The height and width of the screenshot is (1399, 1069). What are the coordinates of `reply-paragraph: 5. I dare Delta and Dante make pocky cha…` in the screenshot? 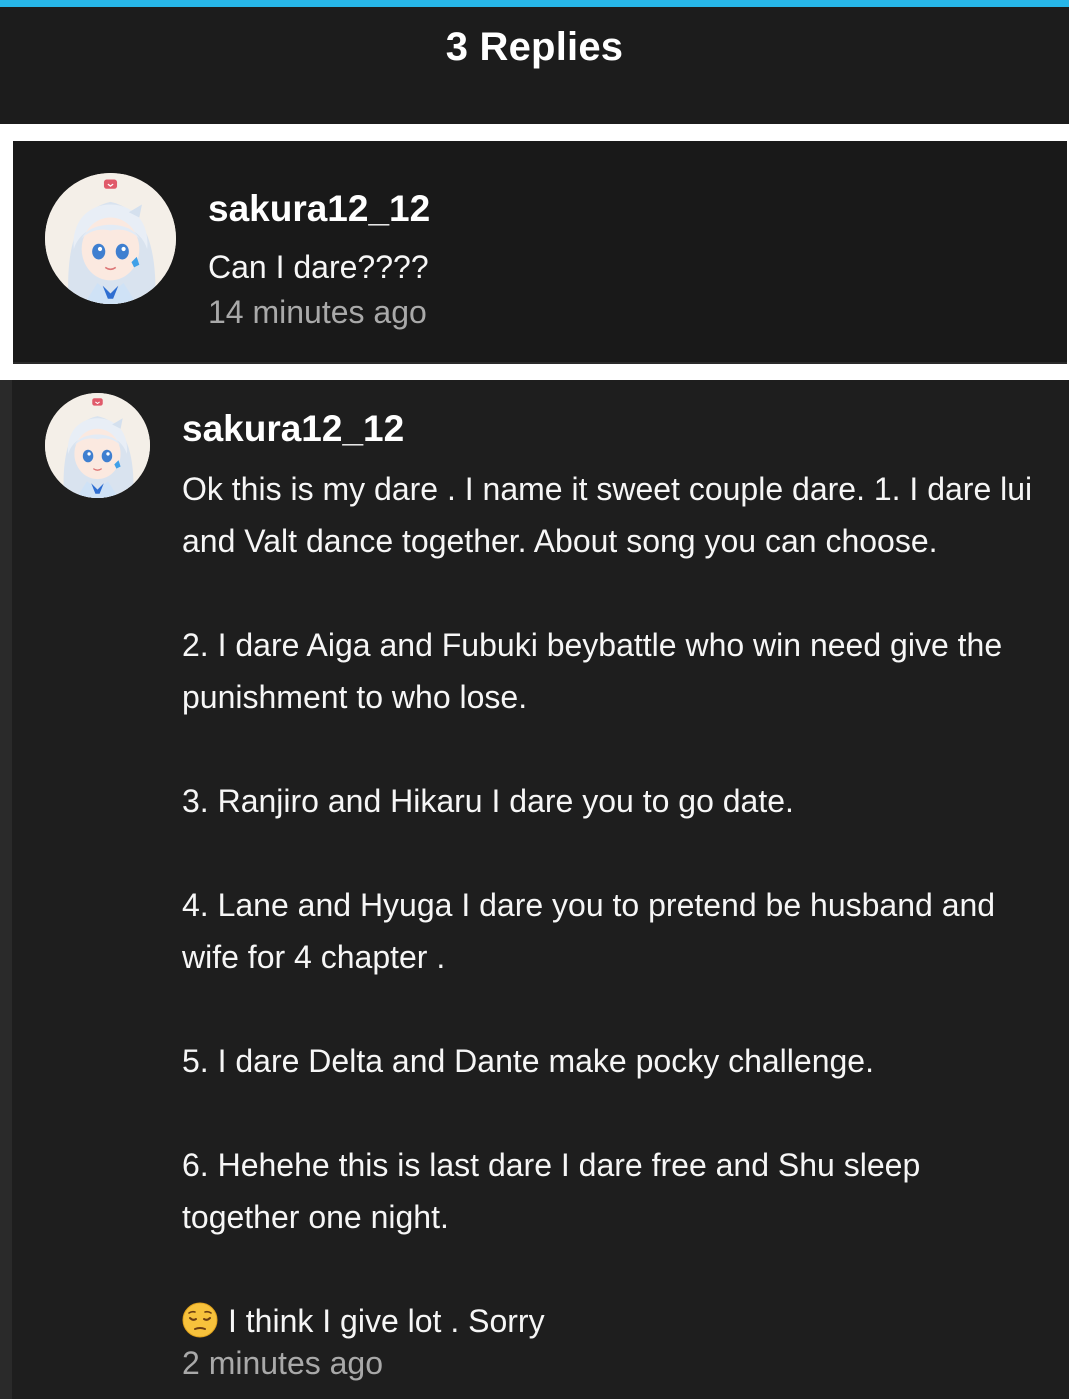 It's located at (528, 1061).